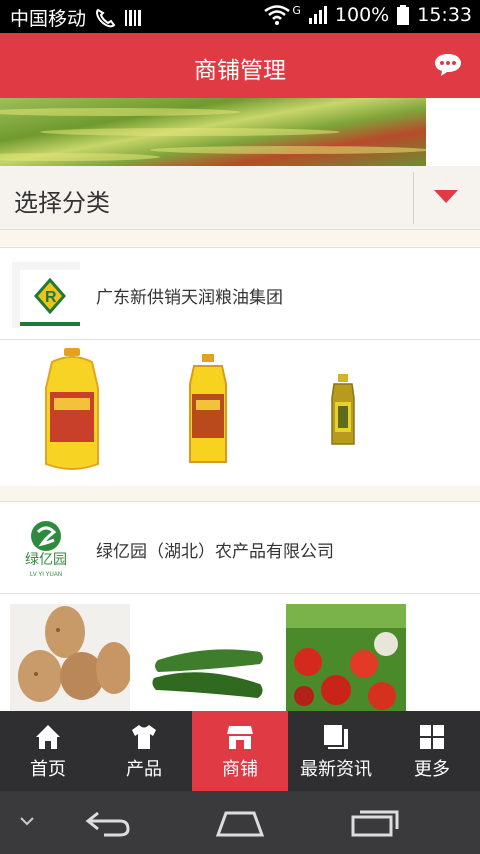 Image resolution: width=480 pixels, height=854 pixels. Describe the element at coordinates (240, 198) in the screenshot. I see `category-selector: 选择分类` at that location.